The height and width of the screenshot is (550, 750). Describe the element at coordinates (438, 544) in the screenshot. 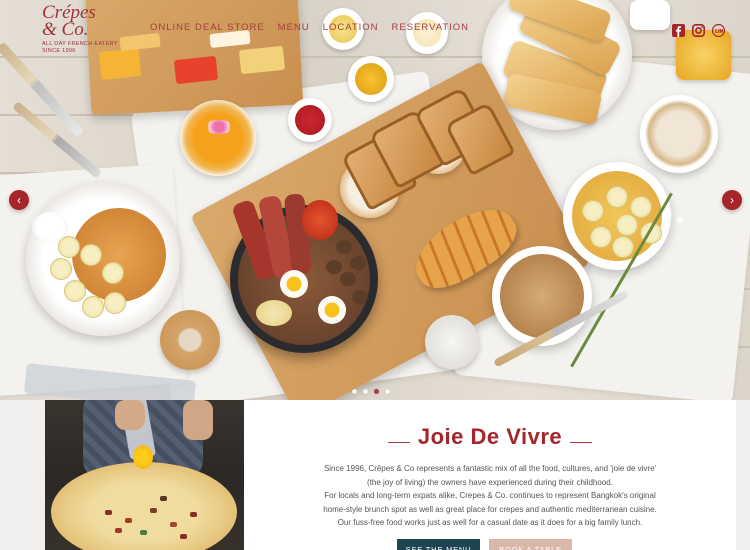

I see `see-the-menu-button: SEE THE MENU` at that location.